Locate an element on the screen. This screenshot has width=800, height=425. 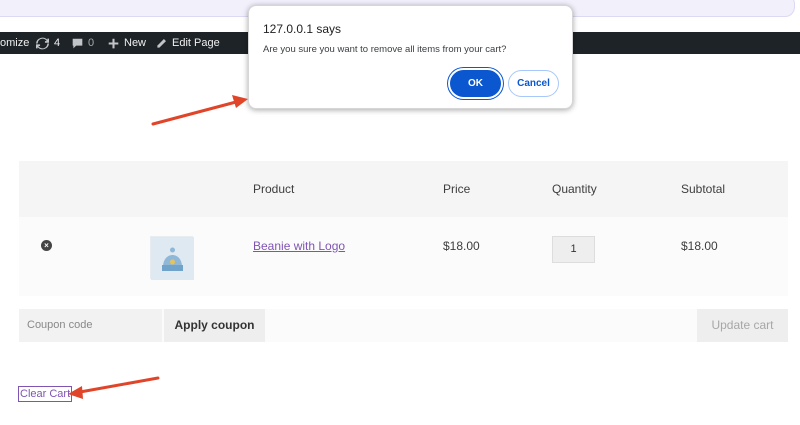
admin-bar-edit-page: Edit Page is located at coordinates (188, 43).